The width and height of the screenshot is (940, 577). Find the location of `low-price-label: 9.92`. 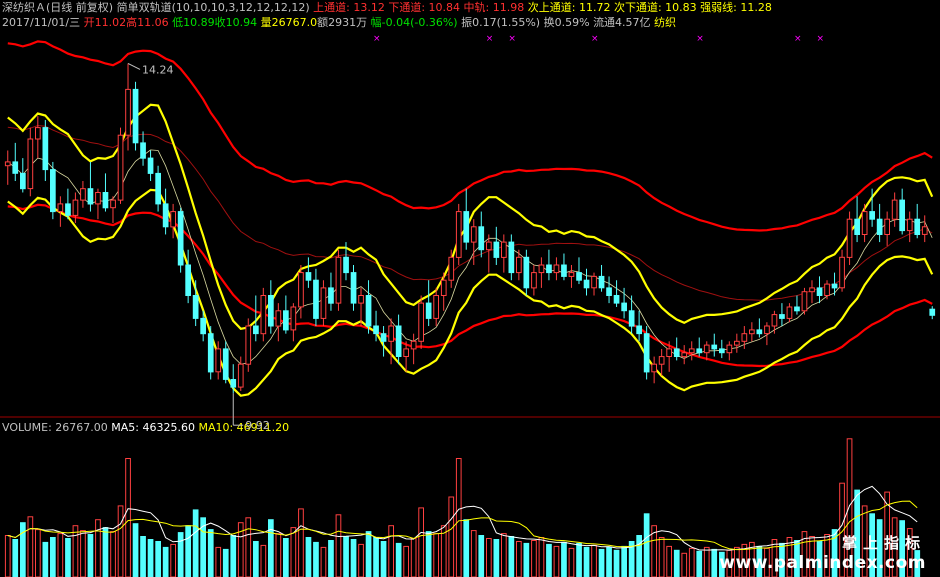

low-price-label: 9.92 is located at coordinates (257, 425).